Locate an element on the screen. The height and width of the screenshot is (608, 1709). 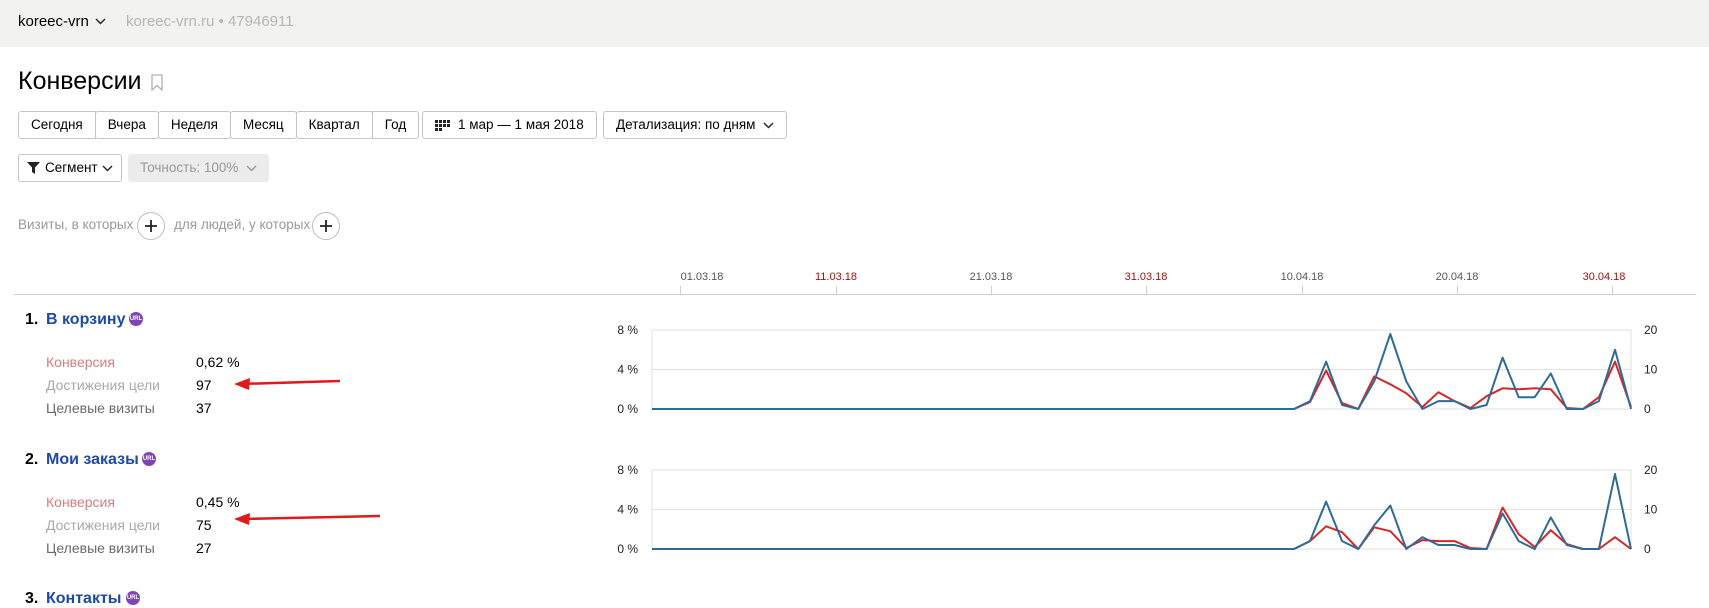
goal-link-contacts: Контакты is located at coordinates (83, 599).